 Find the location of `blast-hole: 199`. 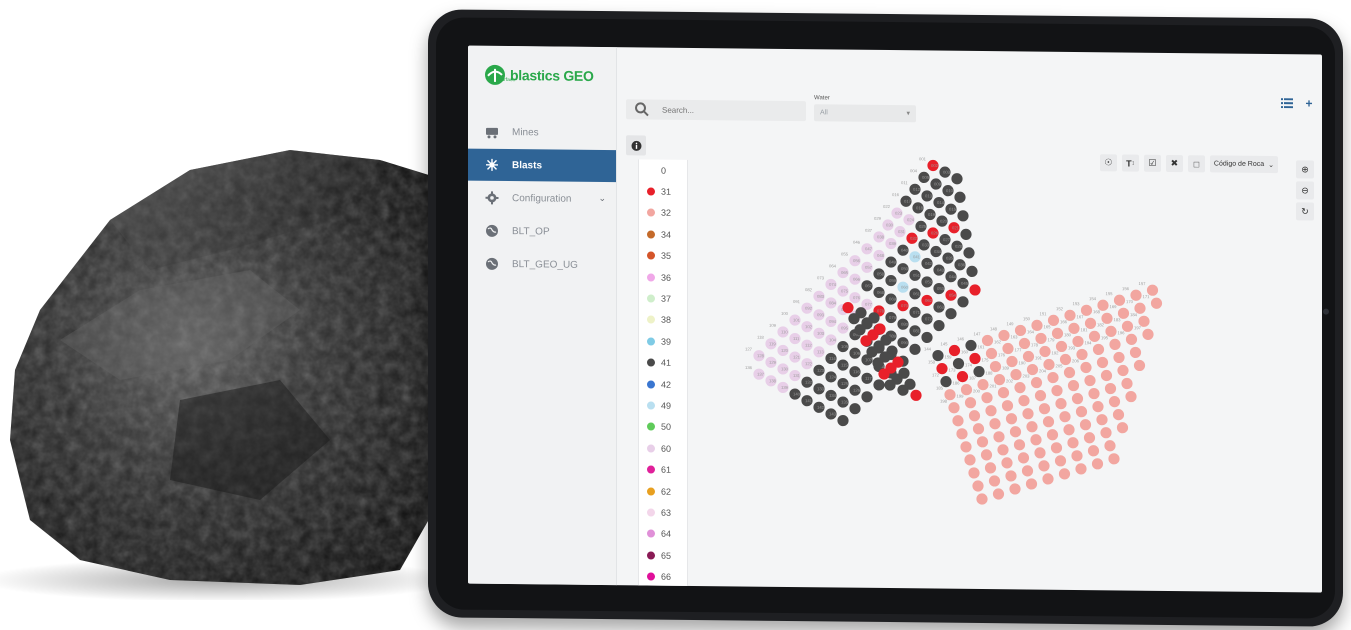

blast-hole: 199 is located at coordinates (967, 401).